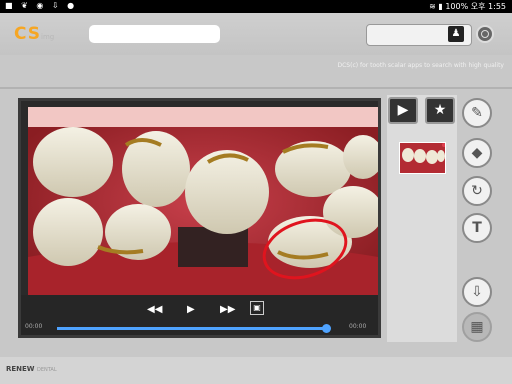 Image resolution: width=512 pixels, height=384 pixels. Describe the element at coordinates (41, 5) in the screenshot. I see `notification-icons: ■ ❦ ◉ ⇩ ●` at that location.